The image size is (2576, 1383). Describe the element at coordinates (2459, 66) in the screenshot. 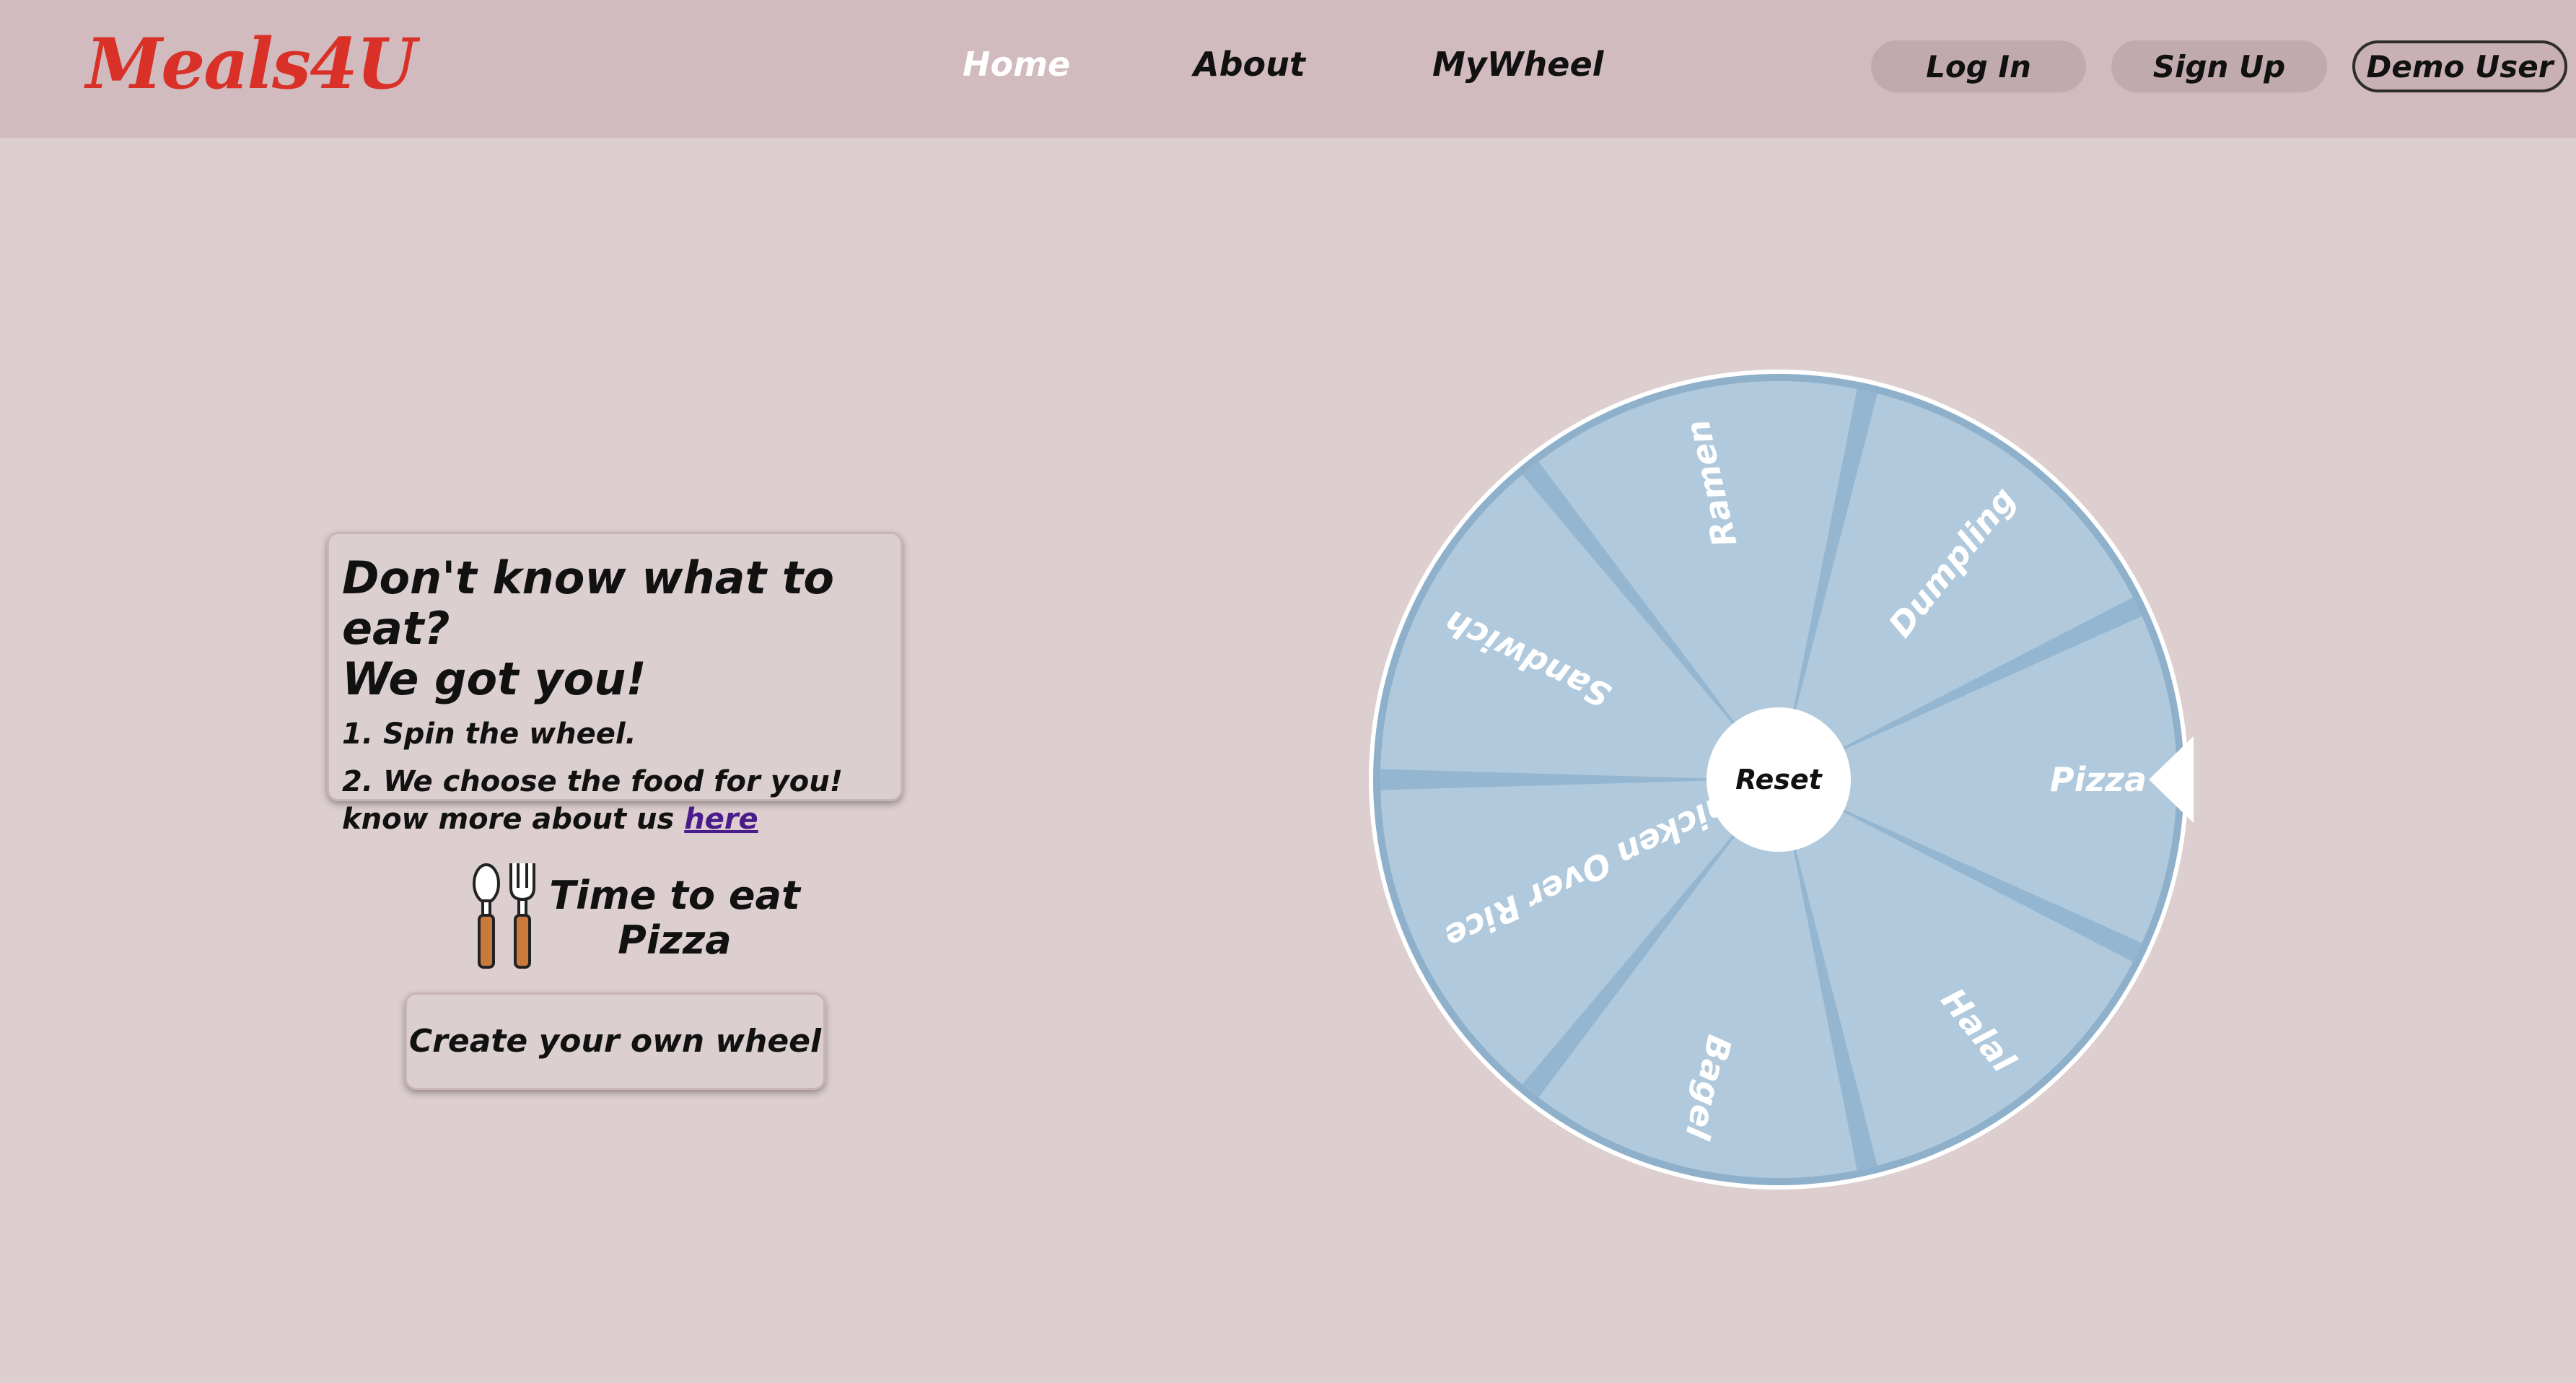

I see `demo-user-button: Demo User` at that location.